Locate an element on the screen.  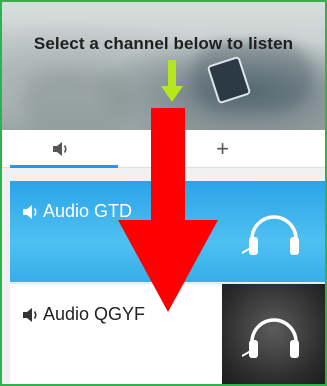
channel-name: Audio QGYF is located at coordinates (94, 314).